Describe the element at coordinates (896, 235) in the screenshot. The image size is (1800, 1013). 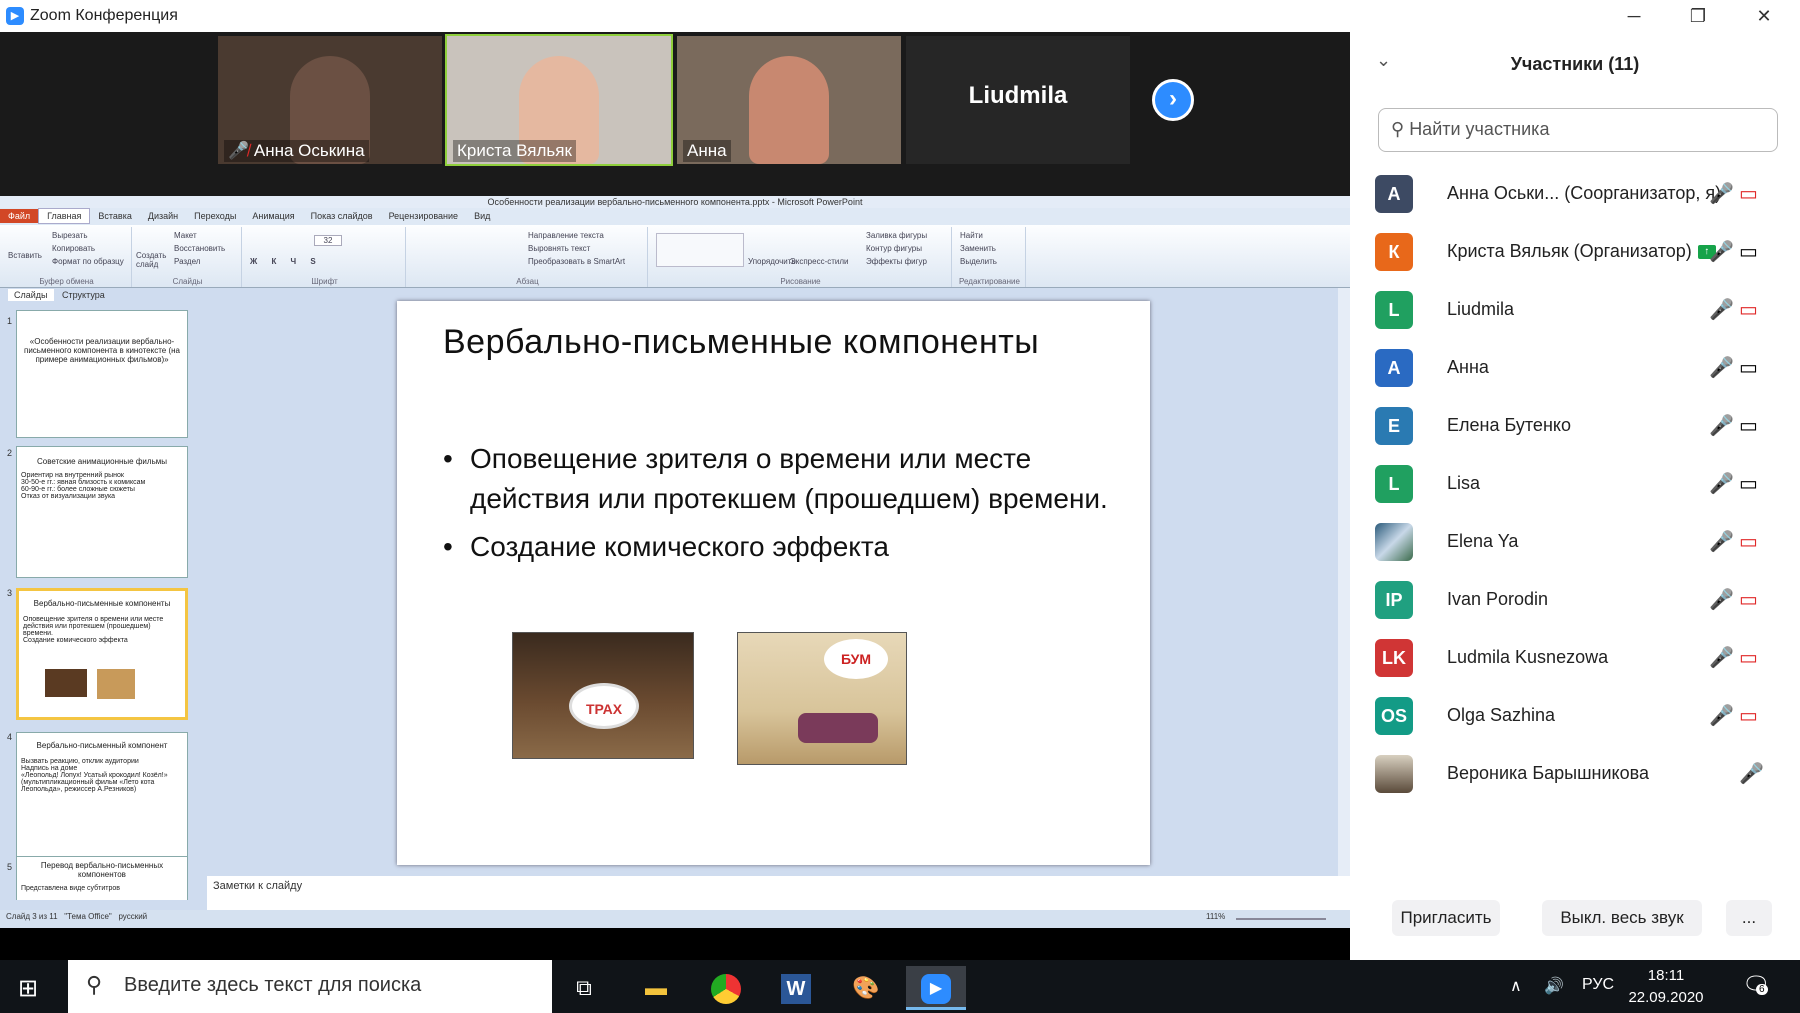
I see `shape-fill-button: Заливка фигуры` at that location.